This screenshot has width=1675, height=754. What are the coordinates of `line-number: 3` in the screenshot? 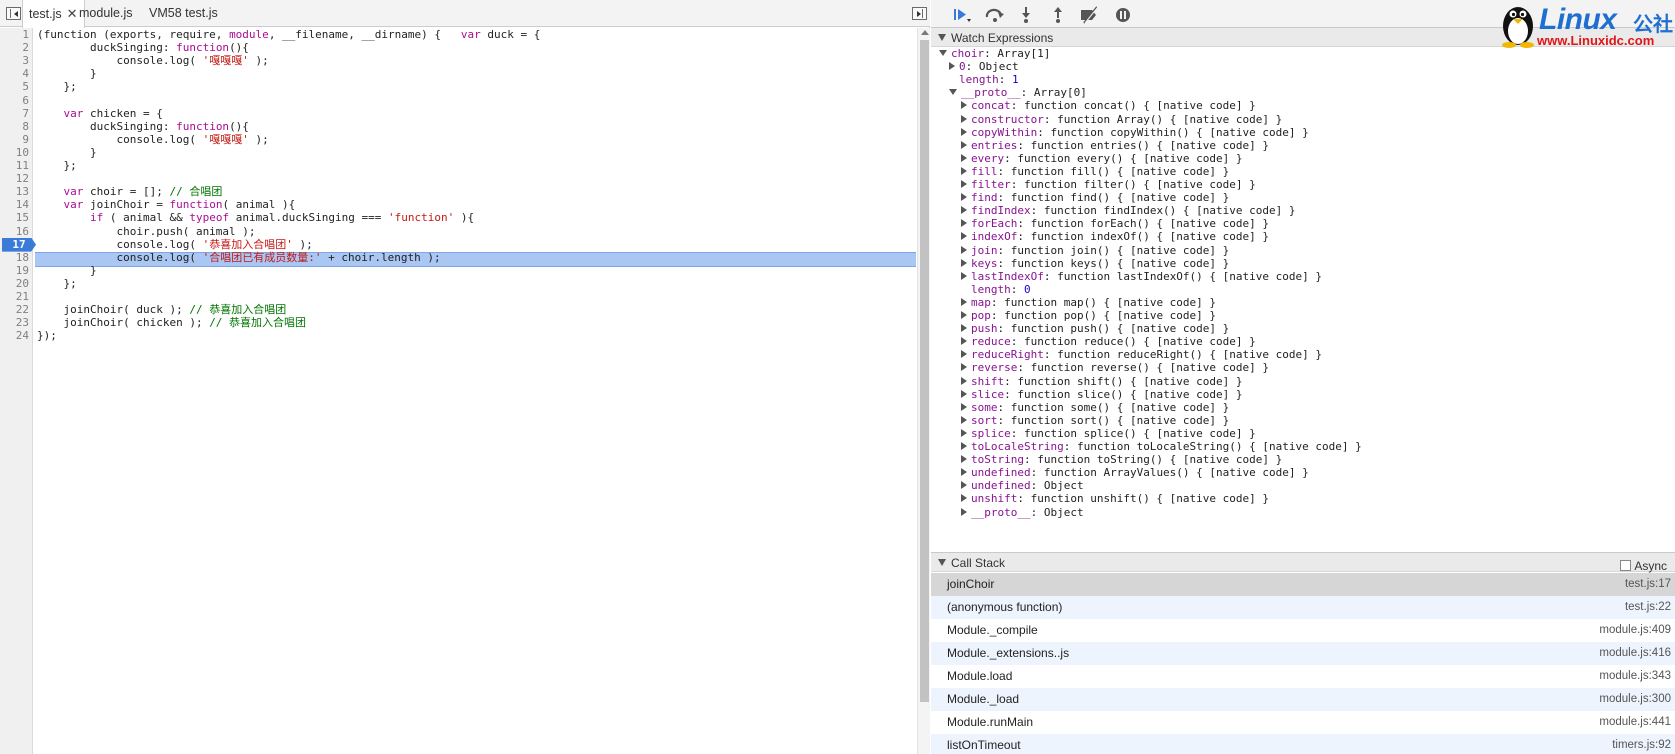 It's located at (14, 61).